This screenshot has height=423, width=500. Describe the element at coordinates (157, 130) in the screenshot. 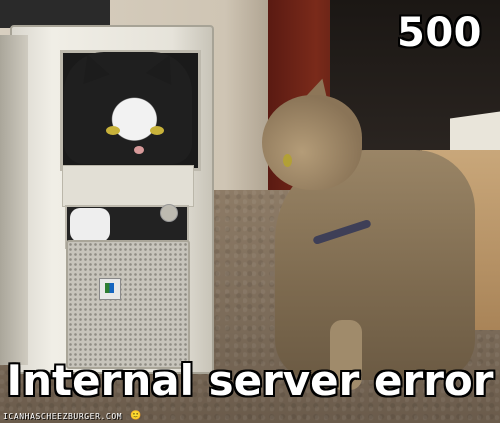

I see `cat-eye-right` at that location.